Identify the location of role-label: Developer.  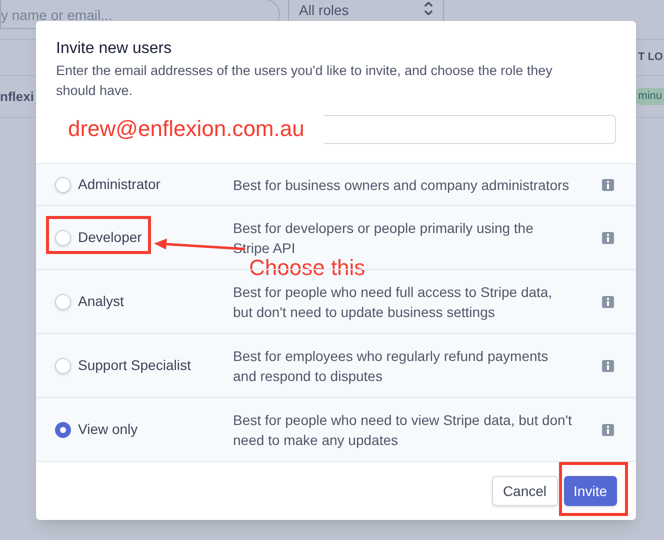
(110, 237).